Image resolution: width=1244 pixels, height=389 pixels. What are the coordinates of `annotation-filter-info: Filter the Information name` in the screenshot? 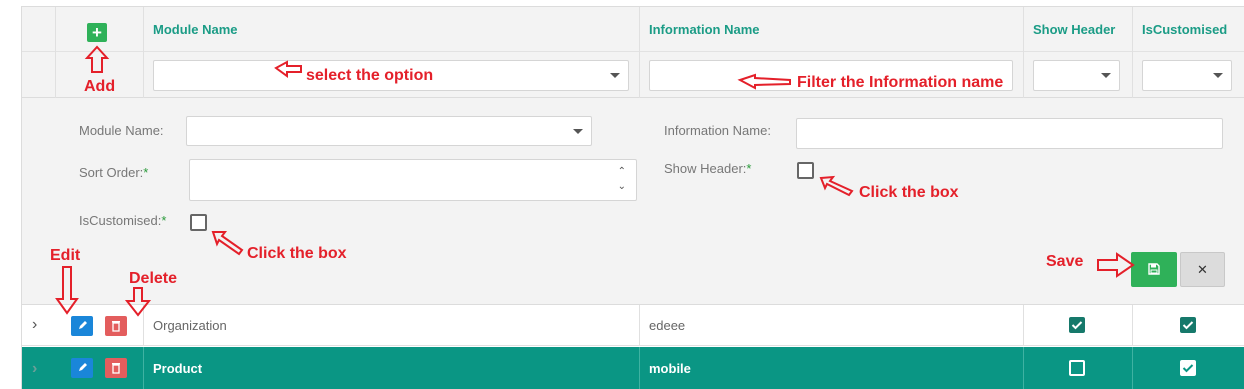 It's located at (900, 82).